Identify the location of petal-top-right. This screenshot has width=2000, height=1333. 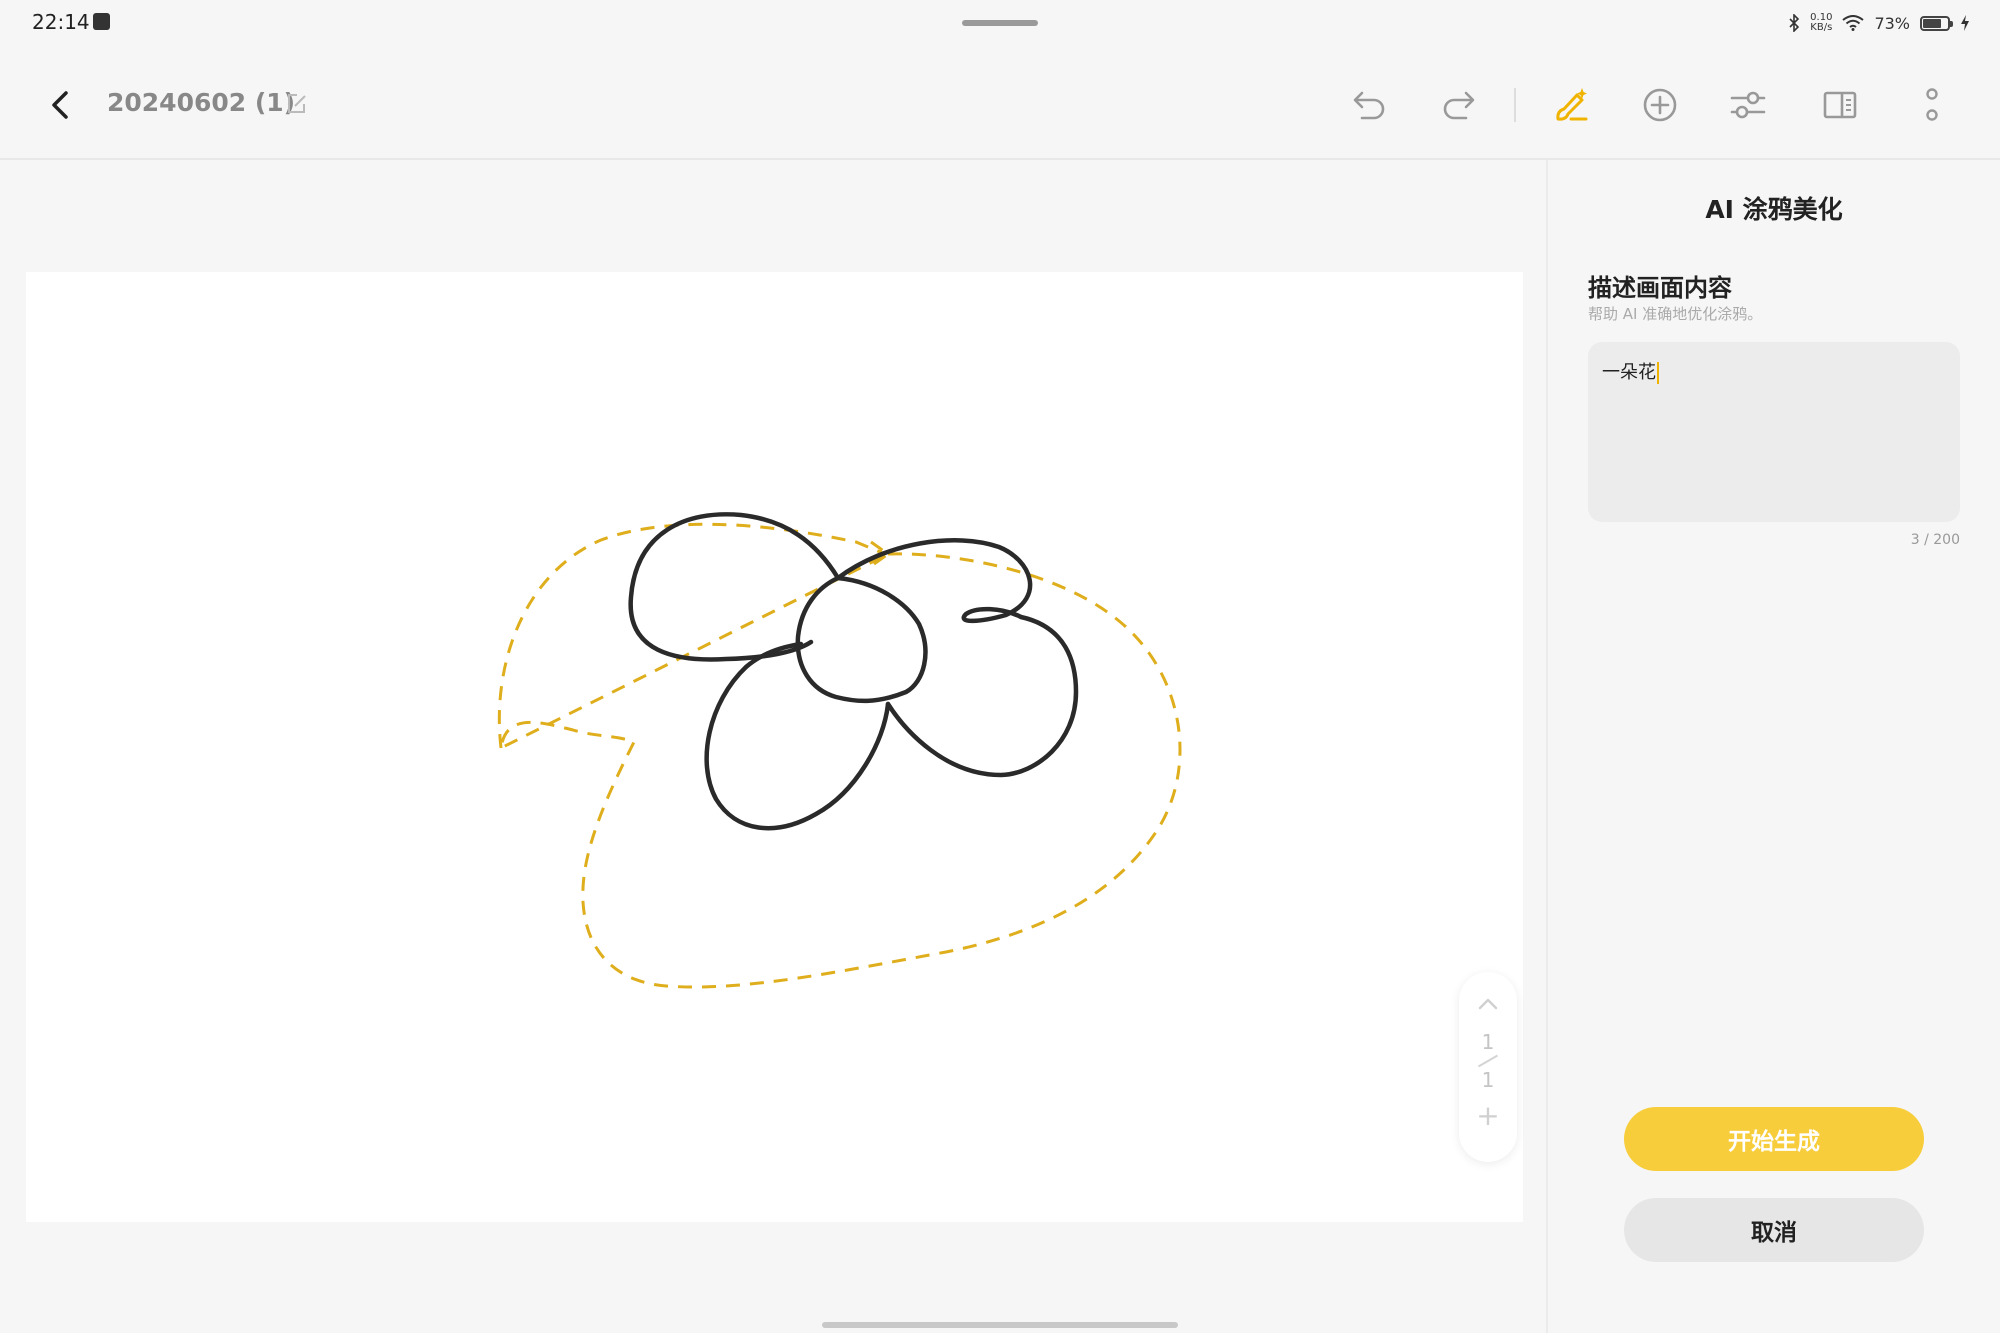
(934, 581).